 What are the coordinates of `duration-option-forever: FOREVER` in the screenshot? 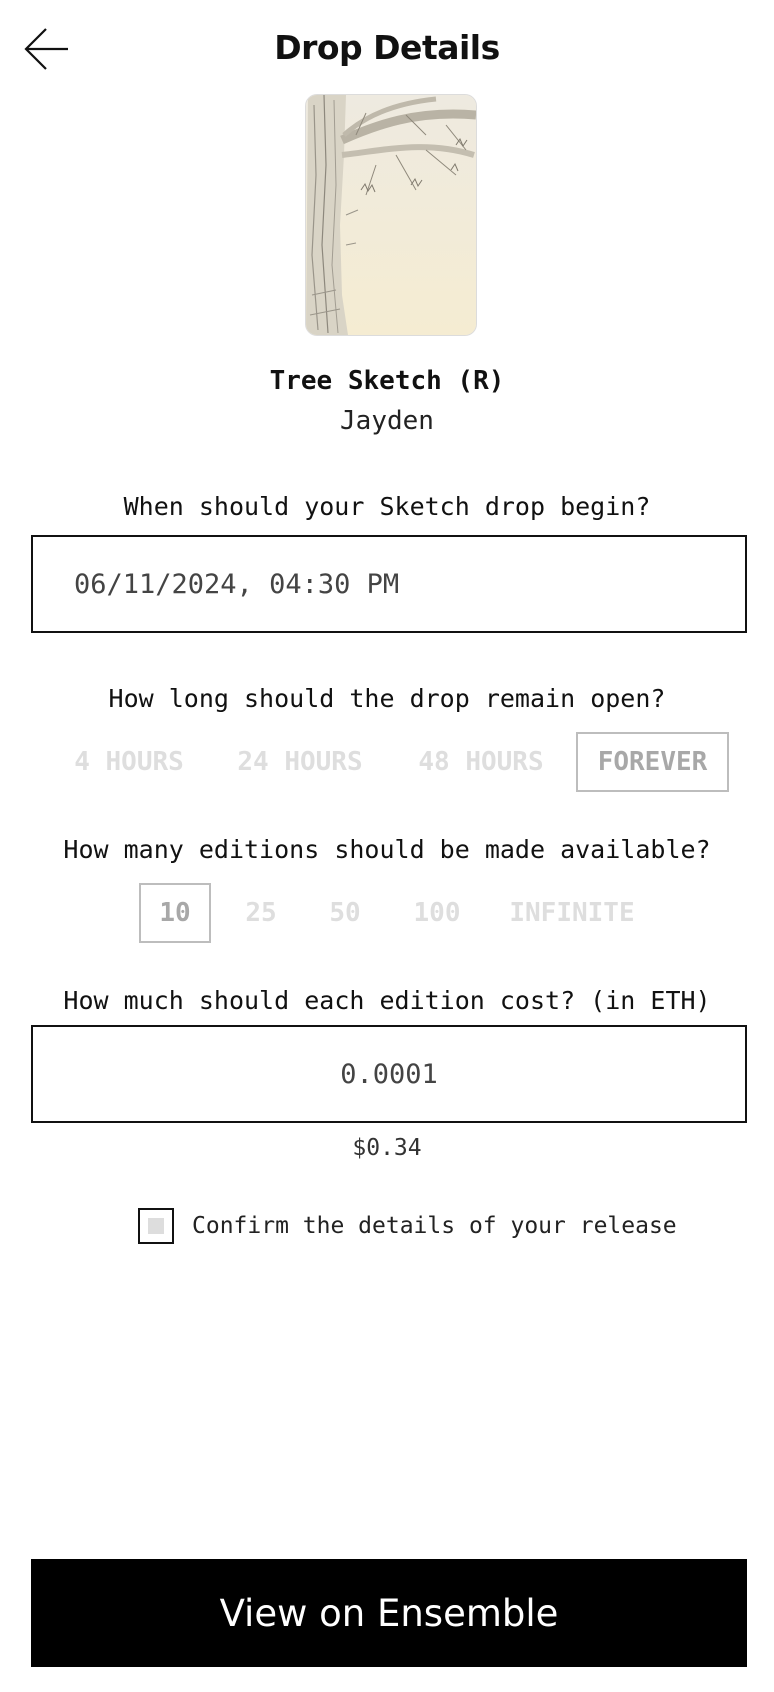 It's located at (652, 762).